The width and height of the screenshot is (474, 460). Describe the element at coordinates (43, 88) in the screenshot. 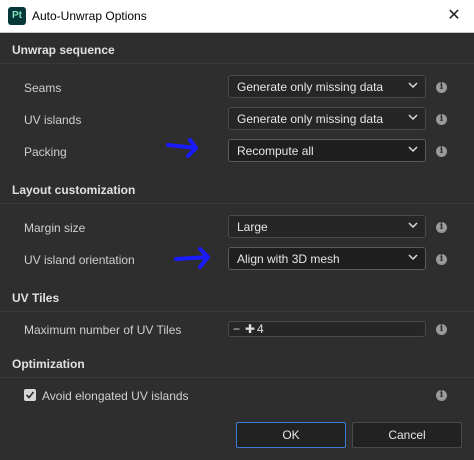

I see `seams-label: Seams` at that location.